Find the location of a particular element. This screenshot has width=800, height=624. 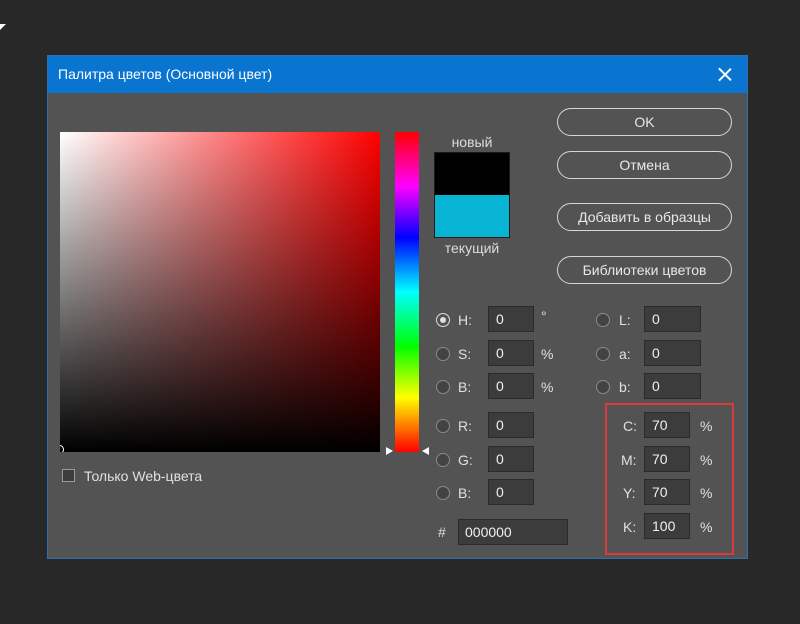

add-to-swatches-button: Добавить в образцы is located at coordinates (644, 217).